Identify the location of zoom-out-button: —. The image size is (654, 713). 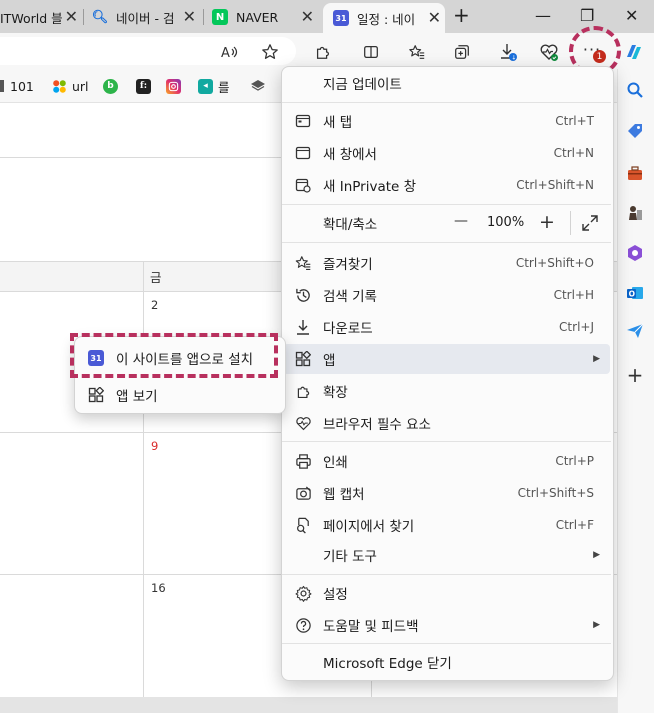
(461, 221).